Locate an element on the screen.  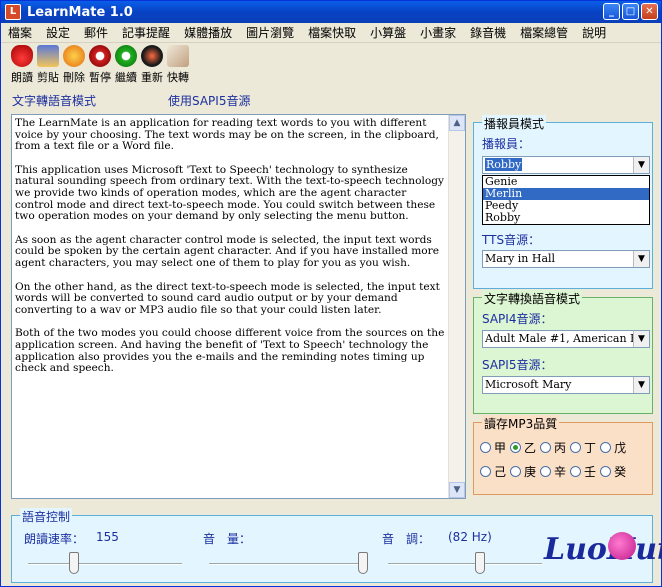
vertical-scrollbar: ▲ ▼ is located at coordinates (456, 306).